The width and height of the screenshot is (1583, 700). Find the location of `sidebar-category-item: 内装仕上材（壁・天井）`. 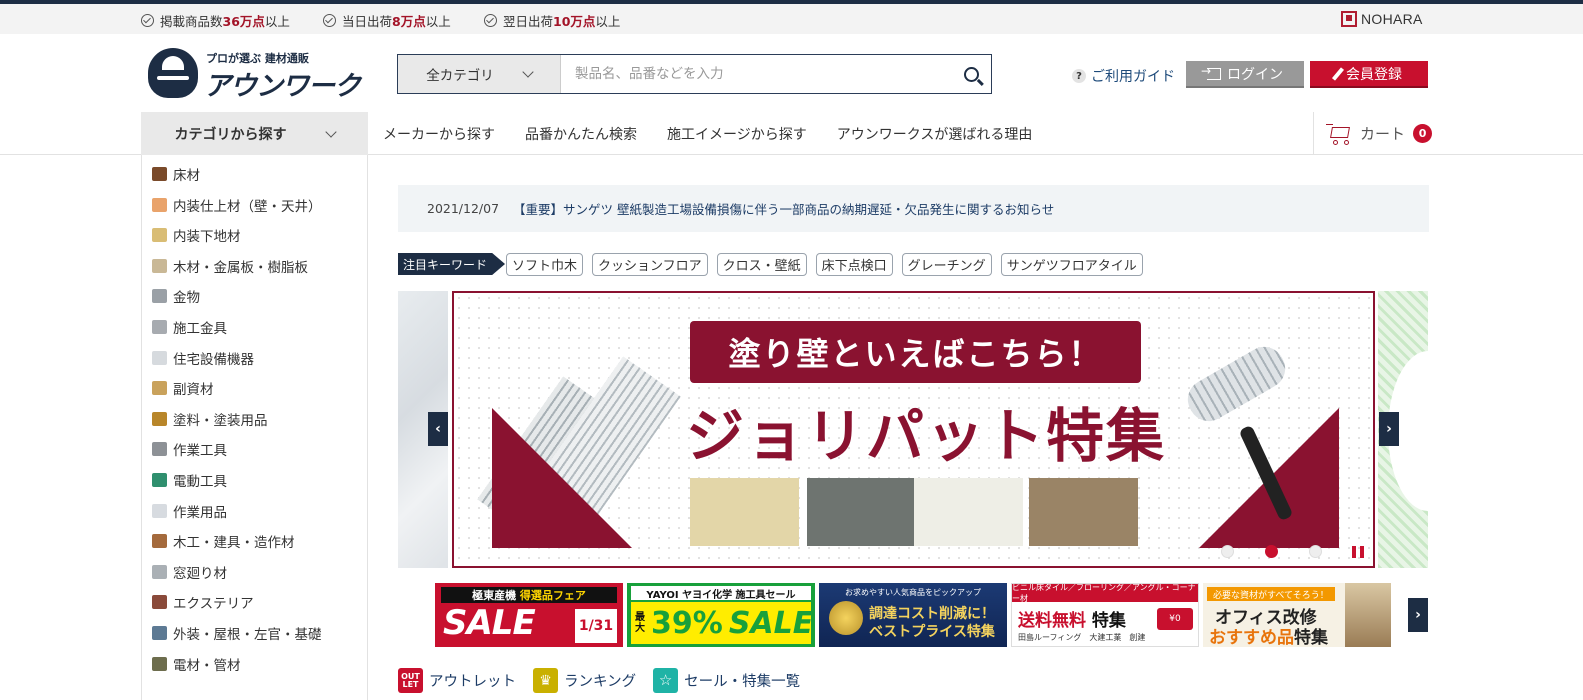

sidebar-category-item: 内装仕上材（壁・天井） is located at coordinates (237, 205).